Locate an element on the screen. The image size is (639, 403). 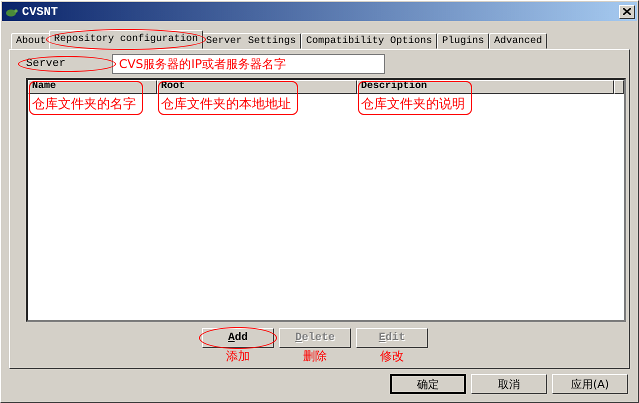
dialog-button: 应用(A) is located at coordinates (590, 384).